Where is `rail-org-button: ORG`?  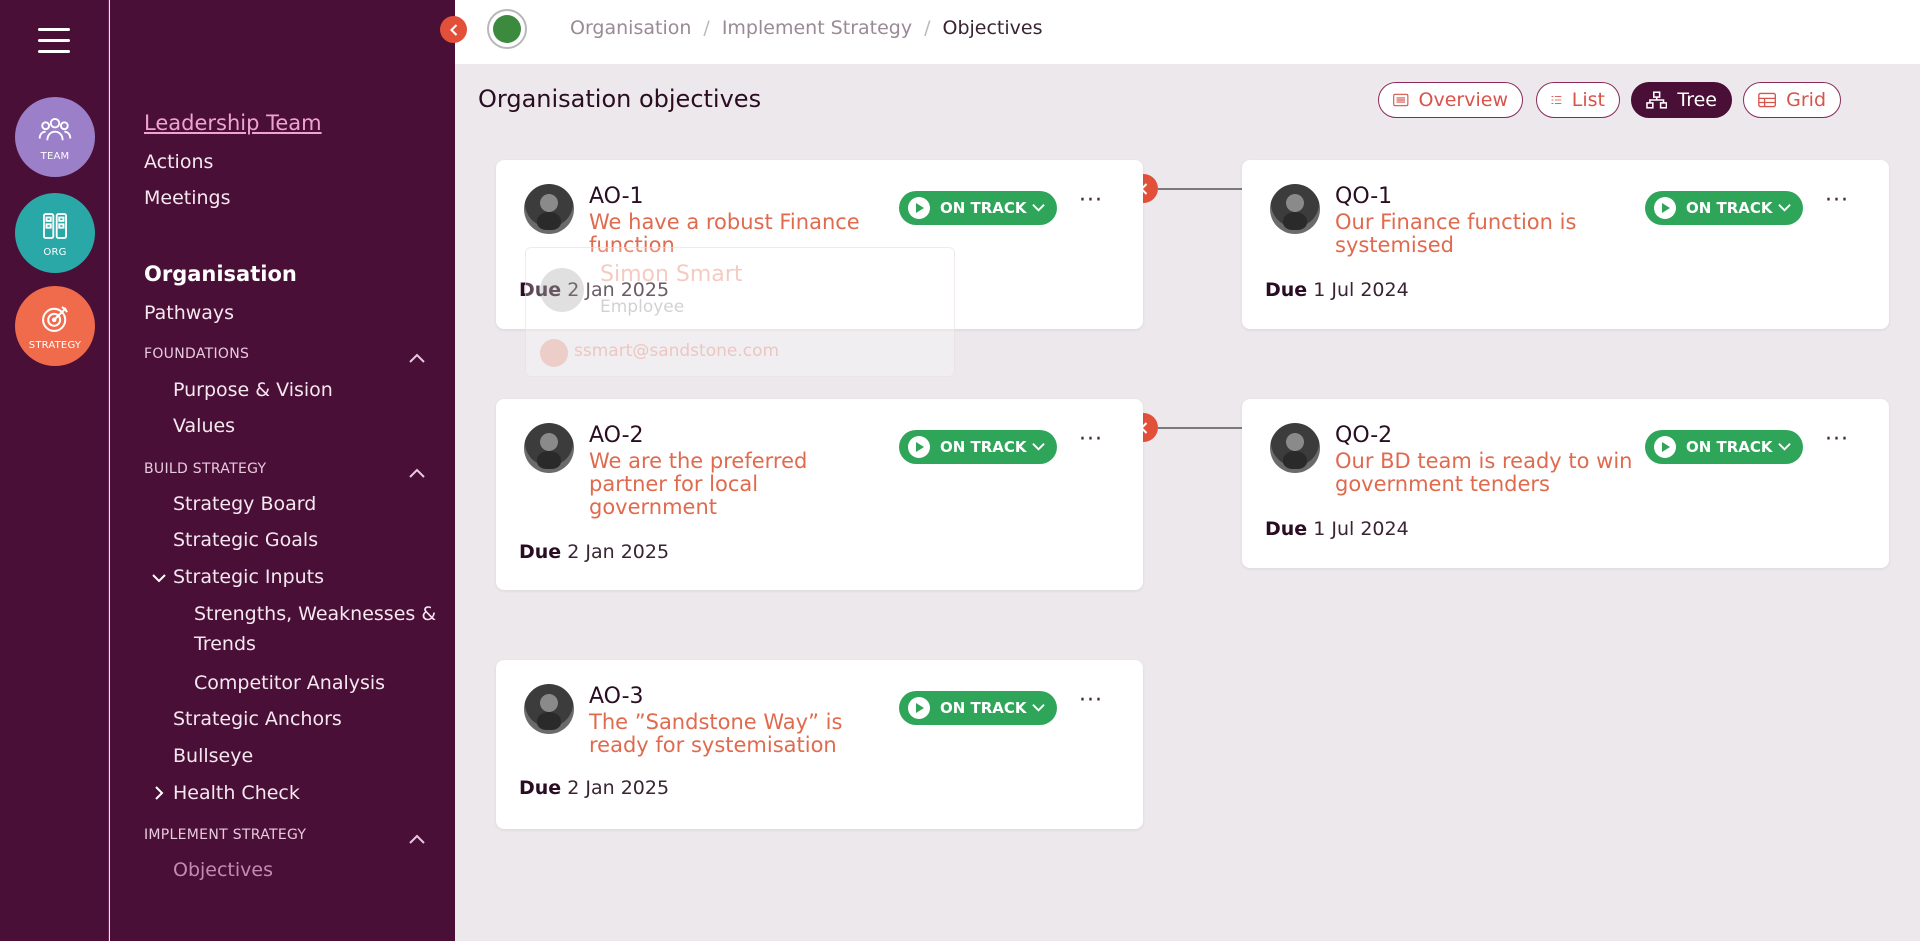 rail-org-button: ORG is located at coordinates (55, 233).